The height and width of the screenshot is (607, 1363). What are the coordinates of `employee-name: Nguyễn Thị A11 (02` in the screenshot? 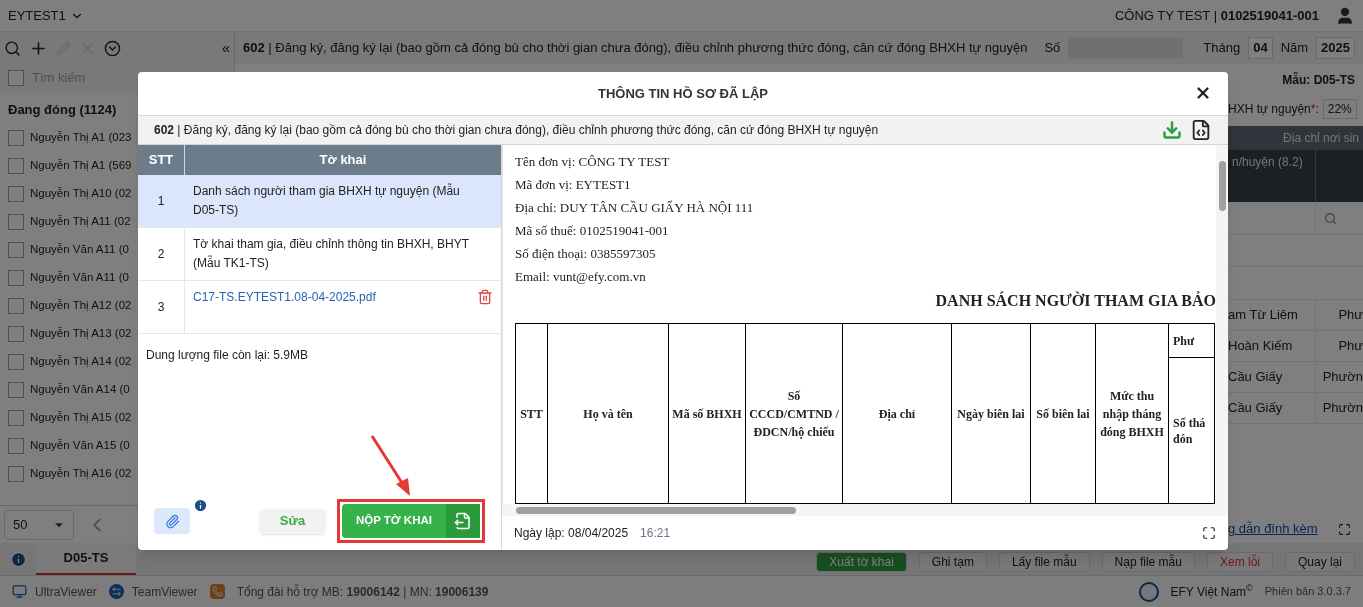 It's located at (80, 221).